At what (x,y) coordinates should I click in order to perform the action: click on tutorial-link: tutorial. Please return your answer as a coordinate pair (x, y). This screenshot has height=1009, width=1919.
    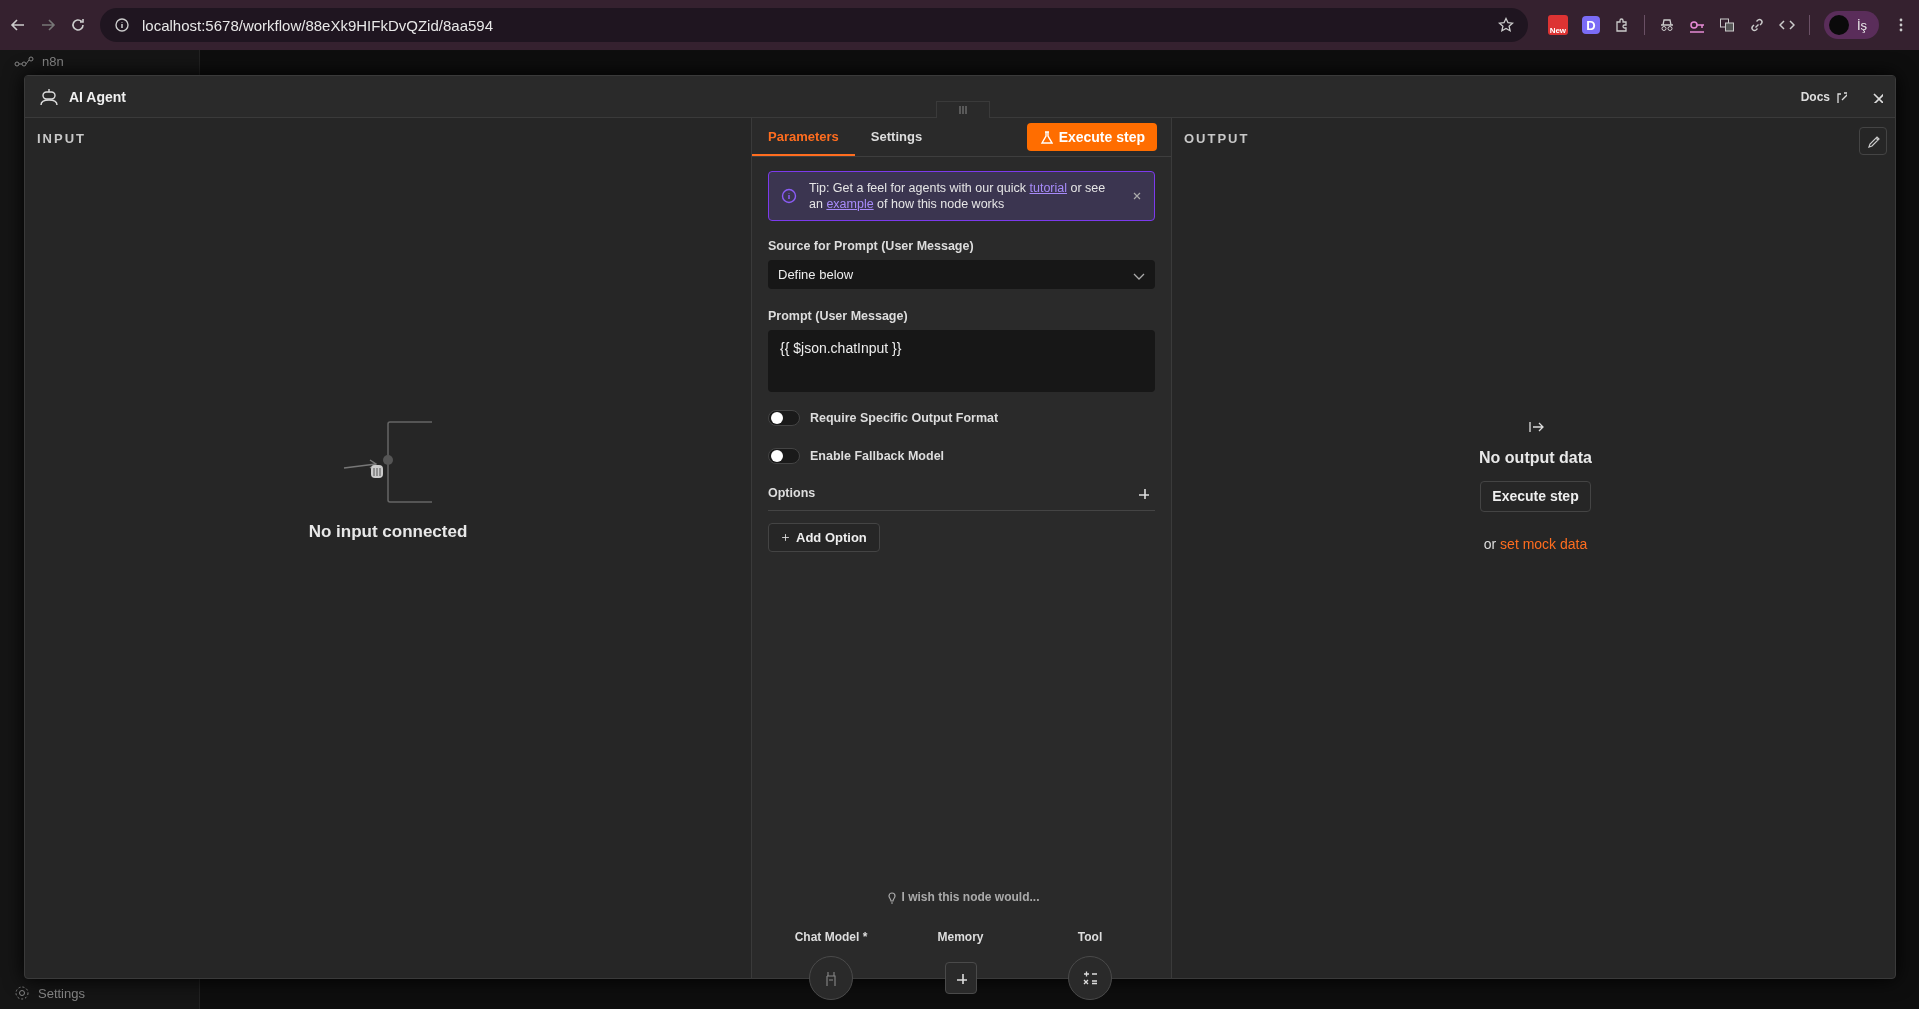
    Looking at the image, I should click on (1048, 188).